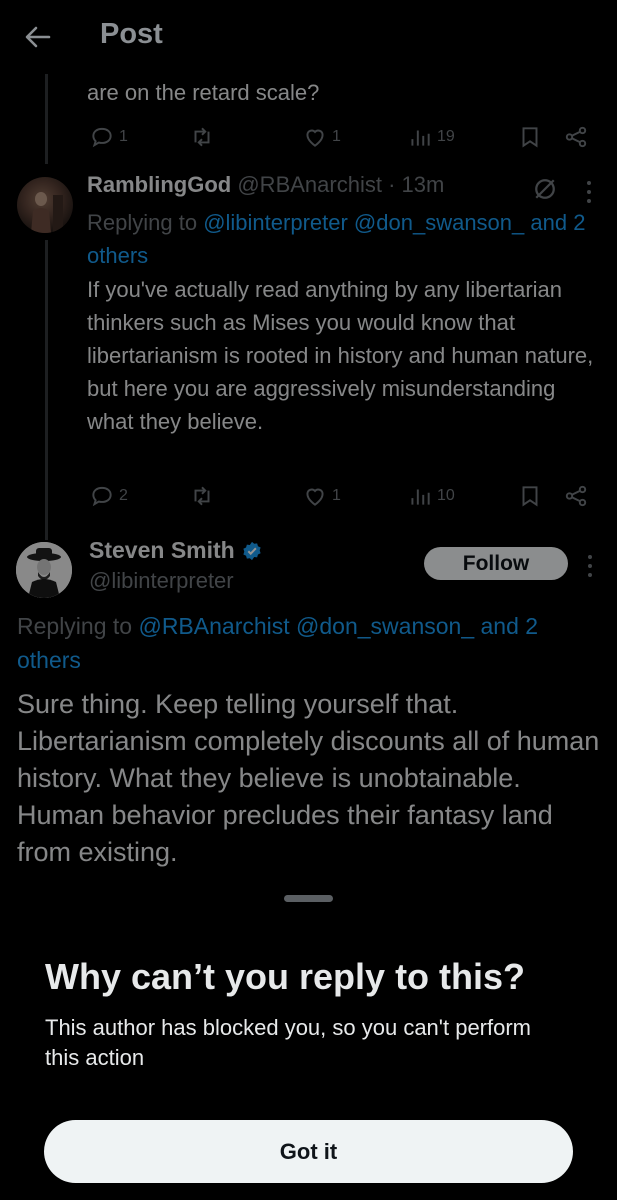 This screenshot has width=617, height=1200. What do you see at coordinates (159, 184) in the screenshot?
I see `display-name: RamblingGod` at bounding box center [159, 184].